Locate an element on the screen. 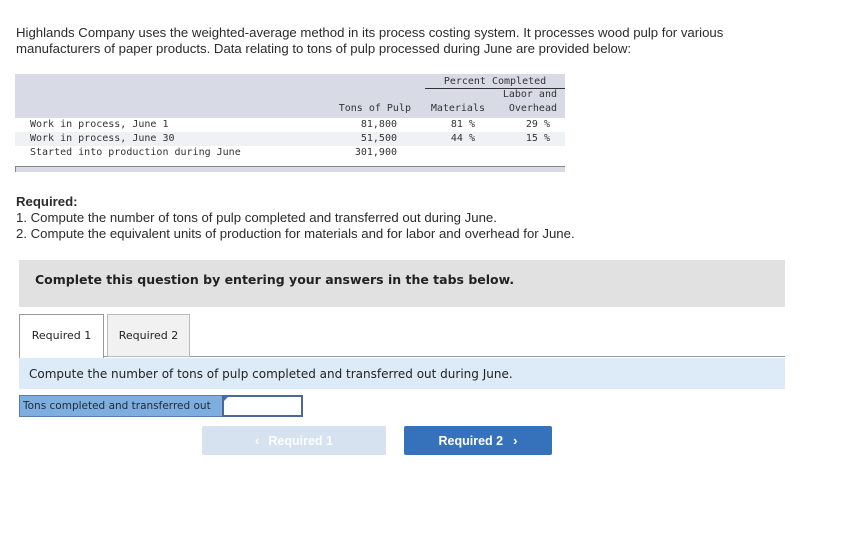 The width and height of the screenshot is (859, 547). row-materials: 44 % is located at coordinates (462, 138).